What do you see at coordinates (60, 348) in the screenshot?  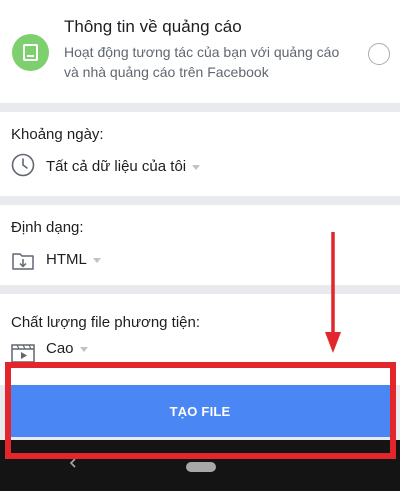 I see `media-quality-value: Cao` at bounding box center [60, 348].